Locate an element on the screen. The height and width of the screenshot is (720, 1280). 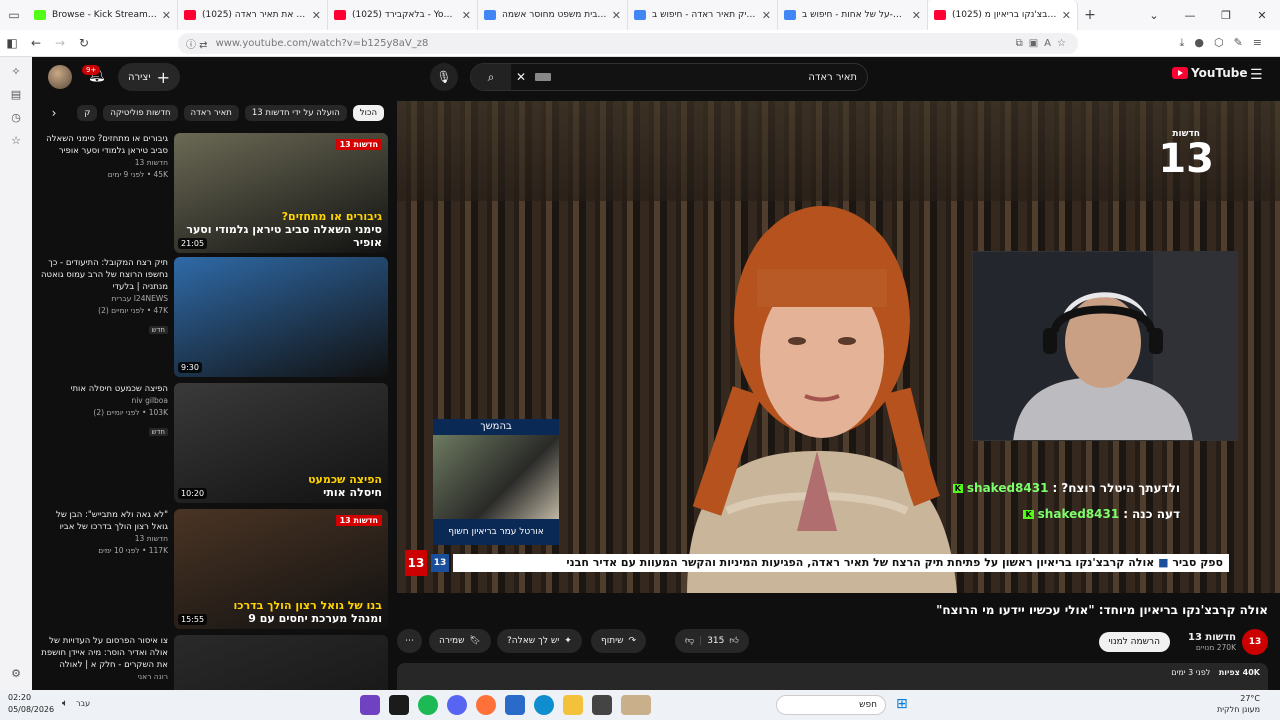
recommendation-title: הפיצה שכמעט חיסלה אותי is located at coordinates (104, 389).